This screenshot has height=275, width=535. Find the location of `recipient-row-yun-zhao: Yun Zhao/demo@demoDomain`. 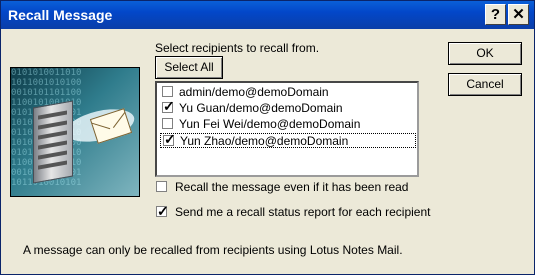

recipient-row-yun-zhao: Yun Zhao/demo@demoDomain is located at coordinates (288, 140).